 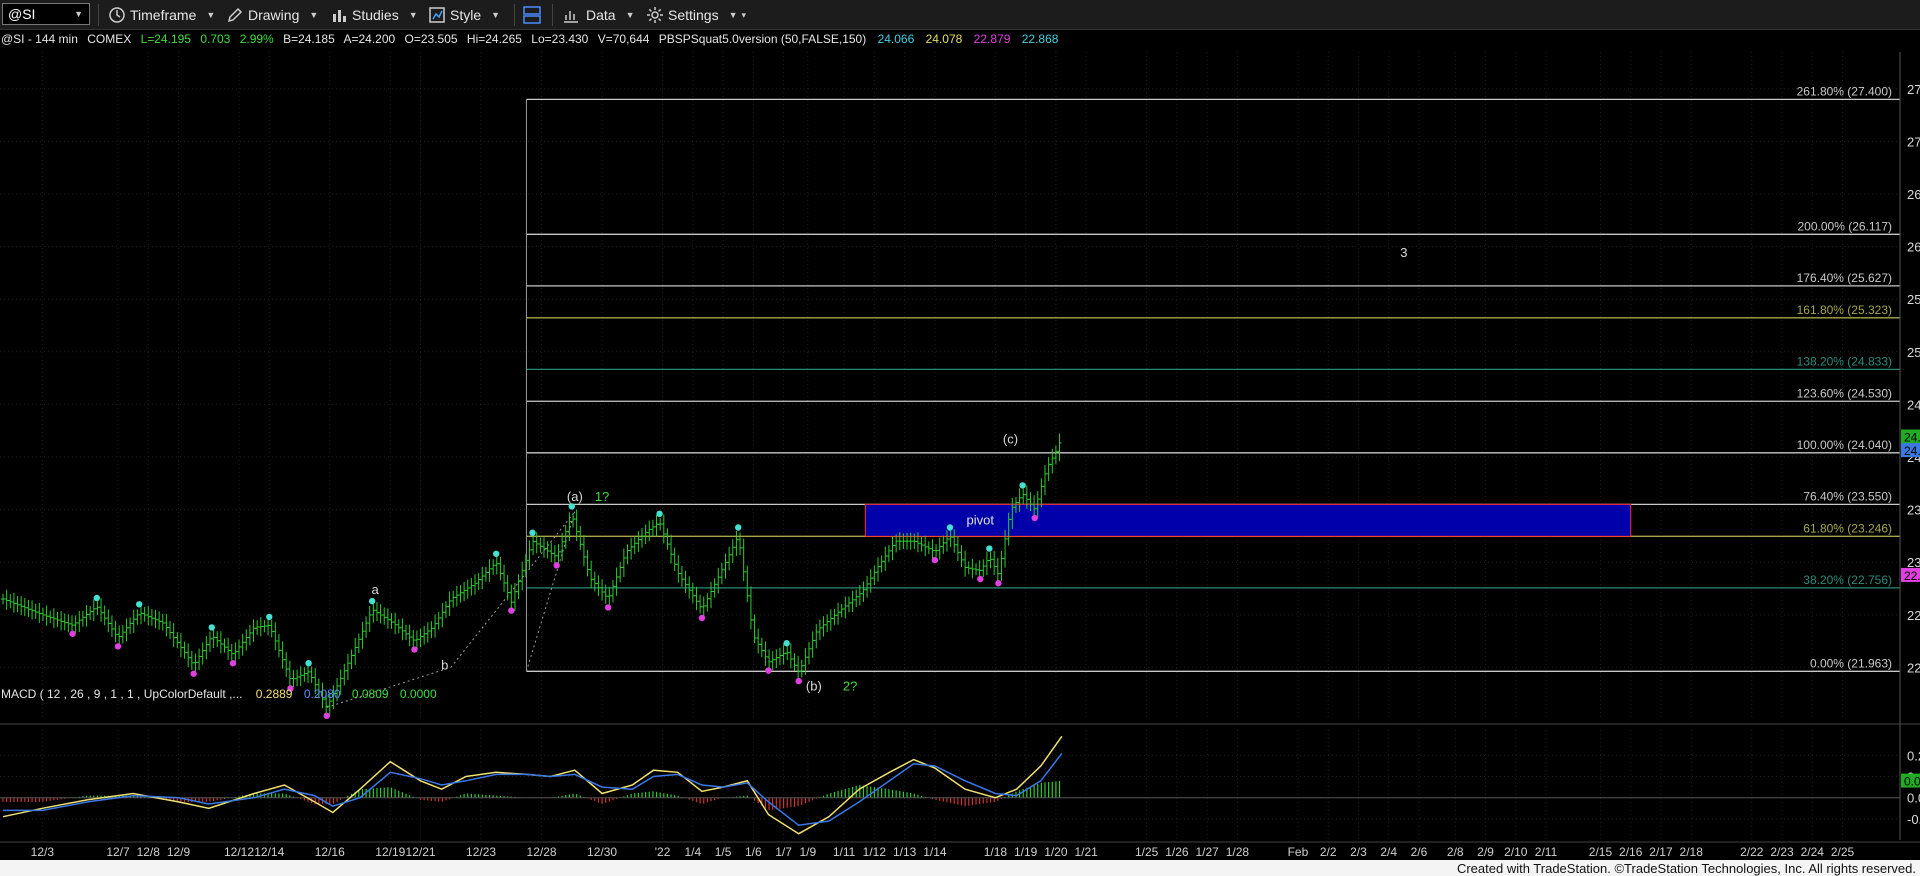 I want to click on drawing-label: Drawing, so click(x=274, y=15).